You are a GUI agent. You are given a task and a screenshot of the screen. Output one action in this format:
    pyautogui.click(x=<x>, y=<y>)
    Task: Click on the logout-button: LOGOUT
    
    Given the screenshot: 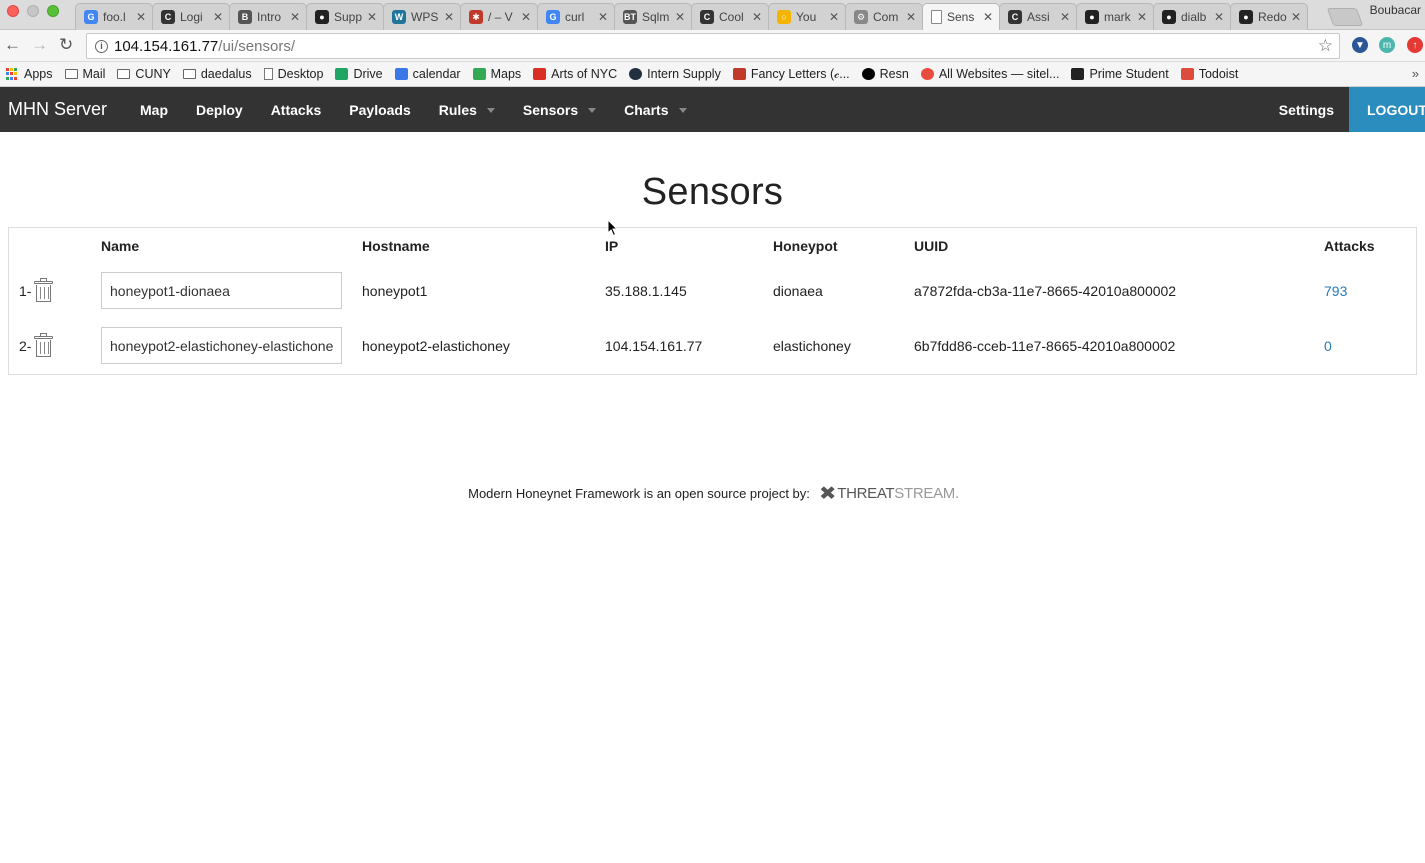 What is the action you would take?
    pyautogui.click(x=1387, y=109)
    